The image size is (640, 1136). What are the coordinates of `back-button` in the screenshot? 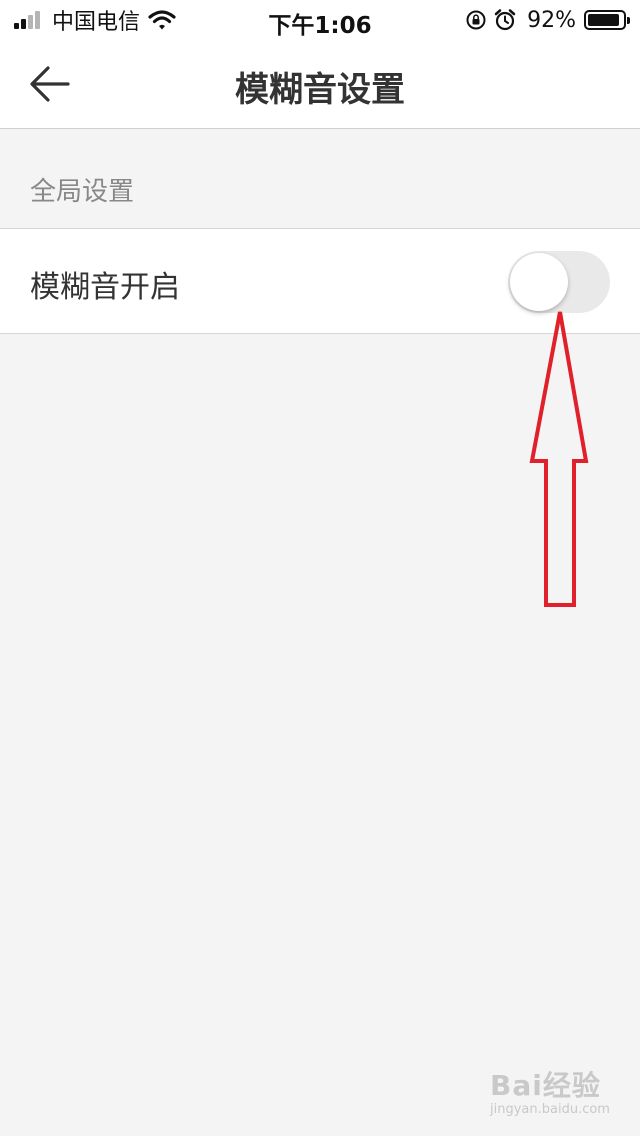 It's located at (50, 84).